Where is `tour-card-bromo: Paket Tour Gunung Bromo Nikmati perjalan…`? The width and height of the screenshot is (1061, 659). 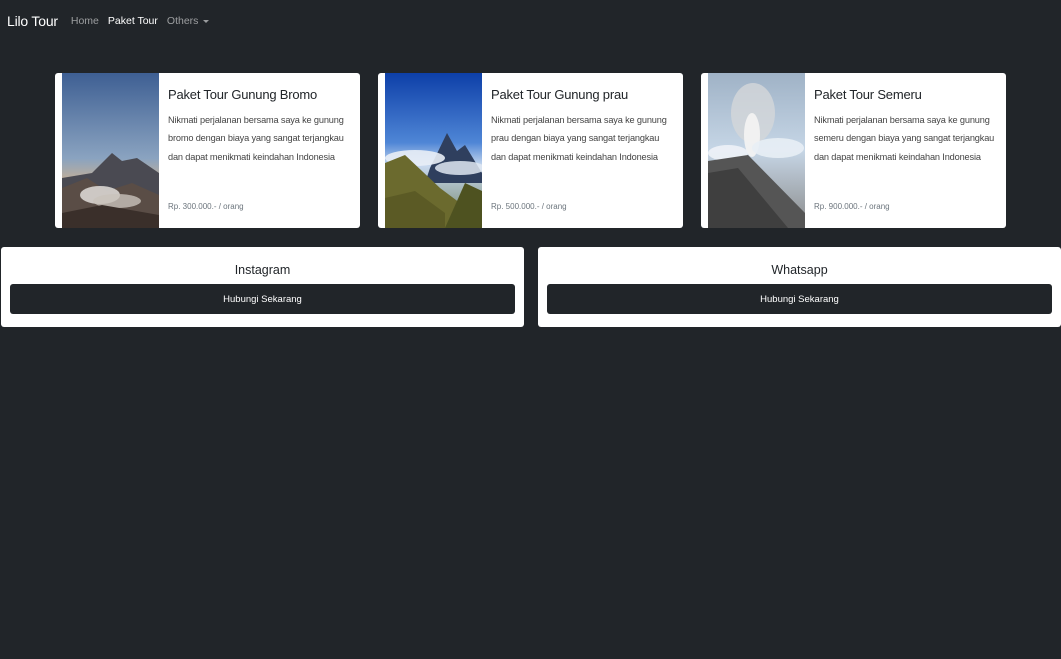
tour-card-bromo: Paket Tour Gunung Bromo Nikmati perjalan… is located at coordinates (207, 150).